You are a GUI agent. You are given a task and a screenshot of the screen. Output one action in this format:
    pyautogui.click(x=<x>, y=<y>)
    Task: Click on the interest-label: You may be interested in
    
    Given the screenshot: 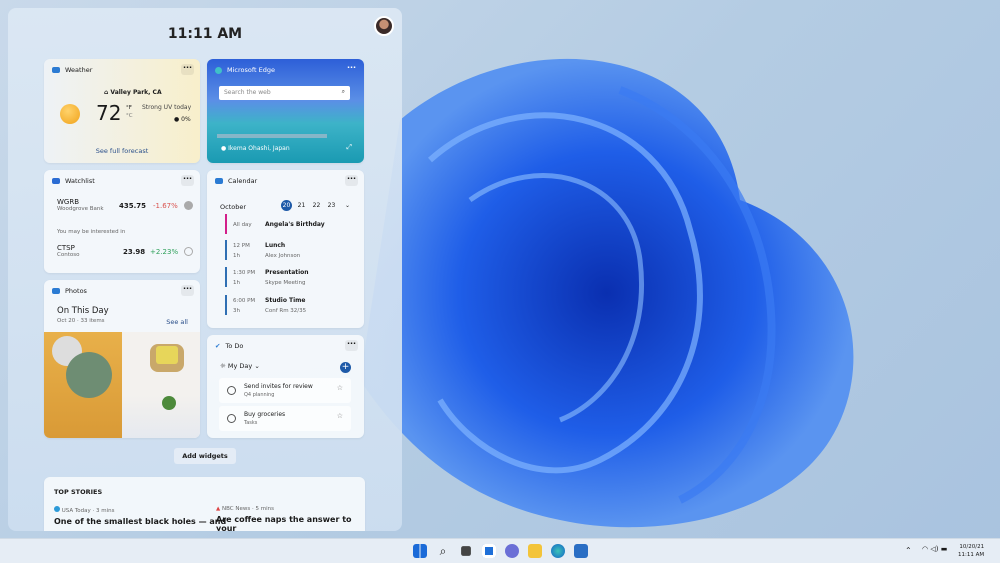 What is the action you would take?
    pyautogui.click(x=91, y=232)
    